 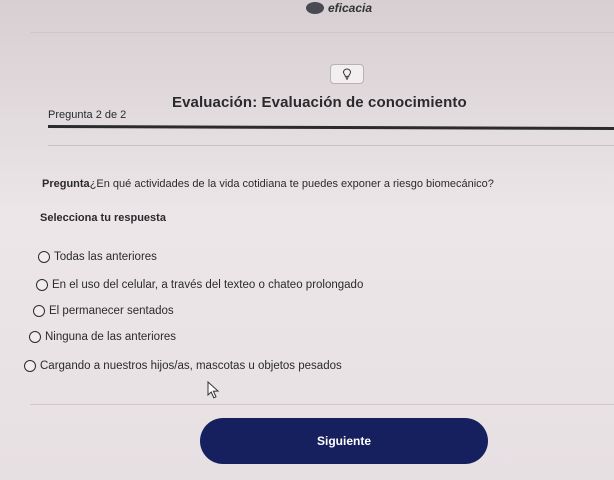 I want to click on brand-name: eficacia, so click(x=350, y=8).